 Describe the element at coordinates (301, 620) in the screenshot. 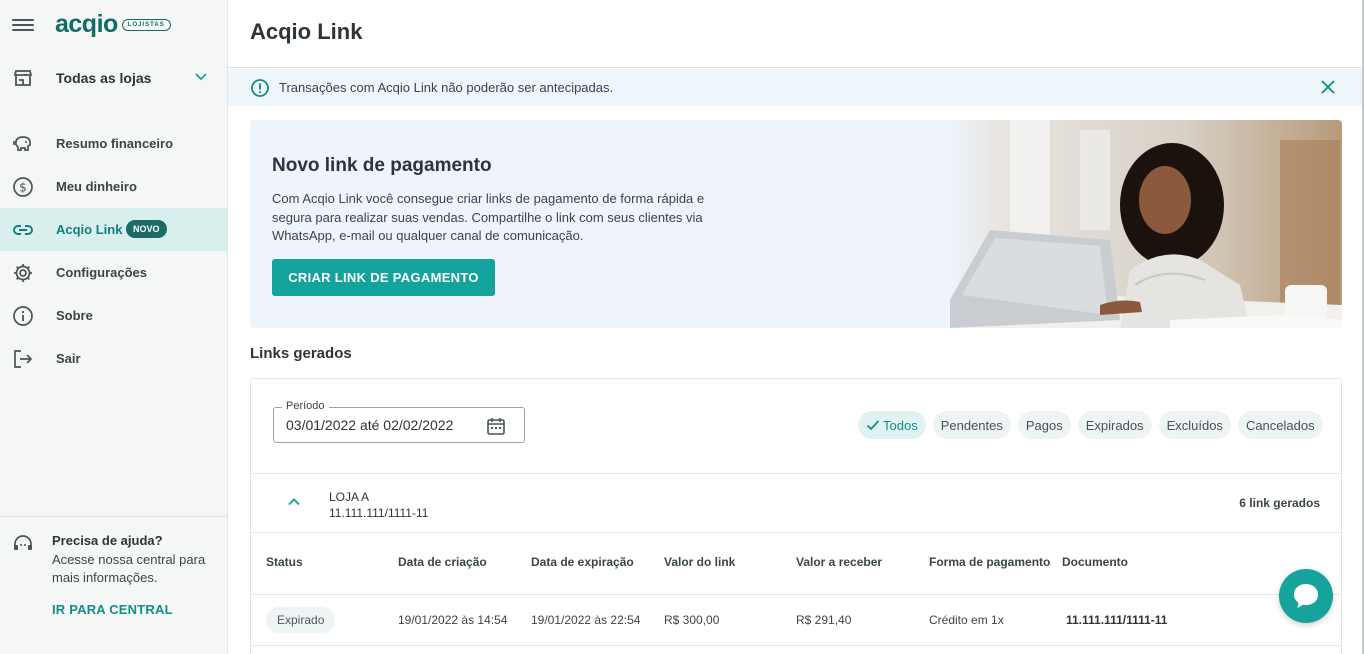

I see `status-badge: Expirado` at that location.